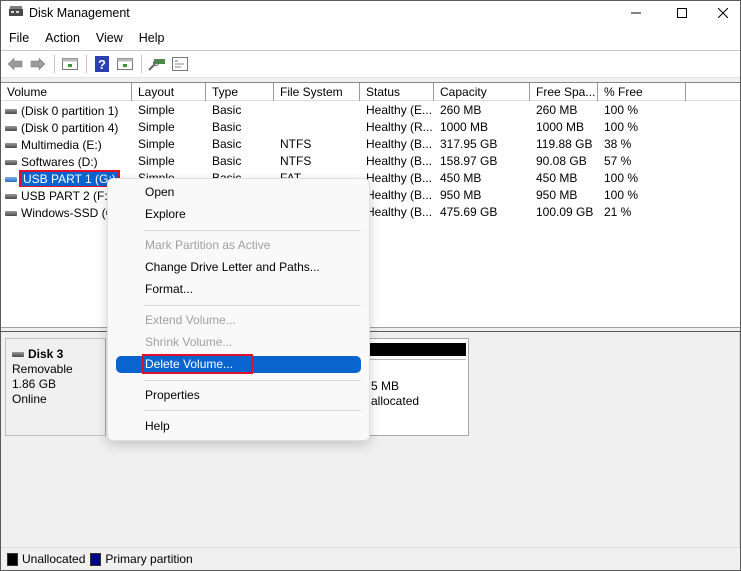 Image resolution: width=741 pixels, height=571 pixels. I want to click on column-header-layout: Layout, so click(169, 92).